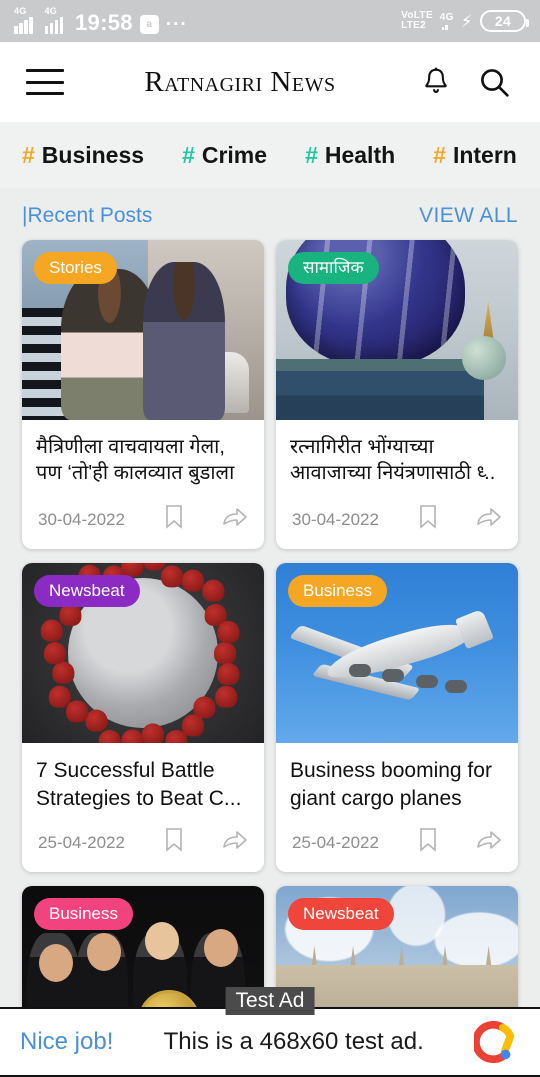  I want to click on view-all-button: VIEW ALL, so click(468, 216).